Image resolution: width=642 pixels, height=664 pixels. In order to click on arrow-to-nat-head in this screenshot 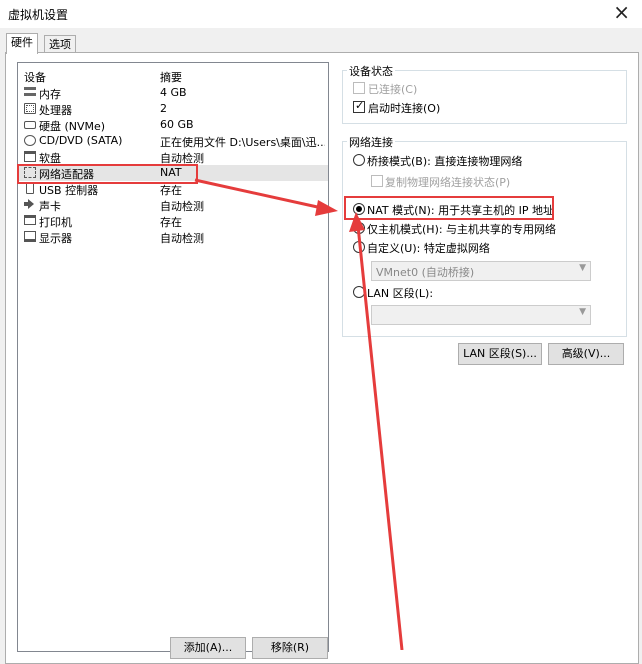, I will do `click(326, 208)`.